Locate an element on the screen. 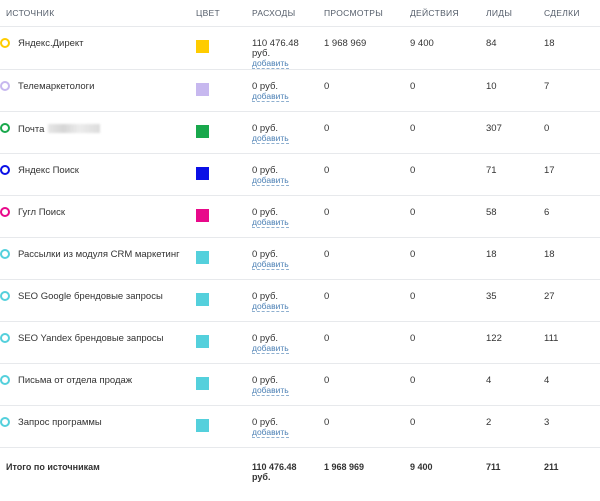 Image resolution: width=600 pixels, height=501 pixels. deals-value: 18 is located at coordinates (549, 43).